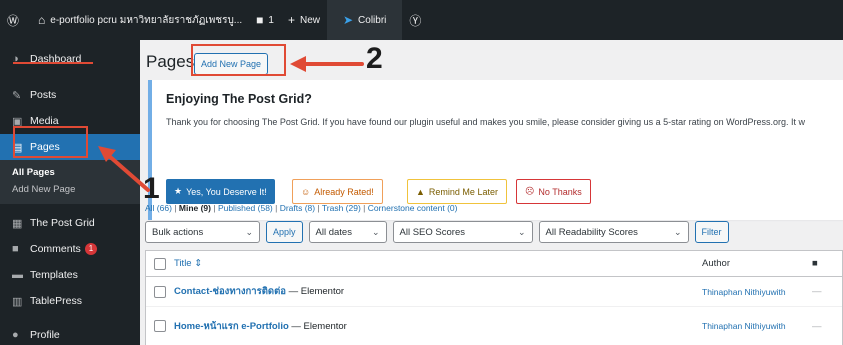  What do you see at coordinates (42, 20) in the screenshot?
I see `home-icon: ⌂` at bounding box center [42, 20].